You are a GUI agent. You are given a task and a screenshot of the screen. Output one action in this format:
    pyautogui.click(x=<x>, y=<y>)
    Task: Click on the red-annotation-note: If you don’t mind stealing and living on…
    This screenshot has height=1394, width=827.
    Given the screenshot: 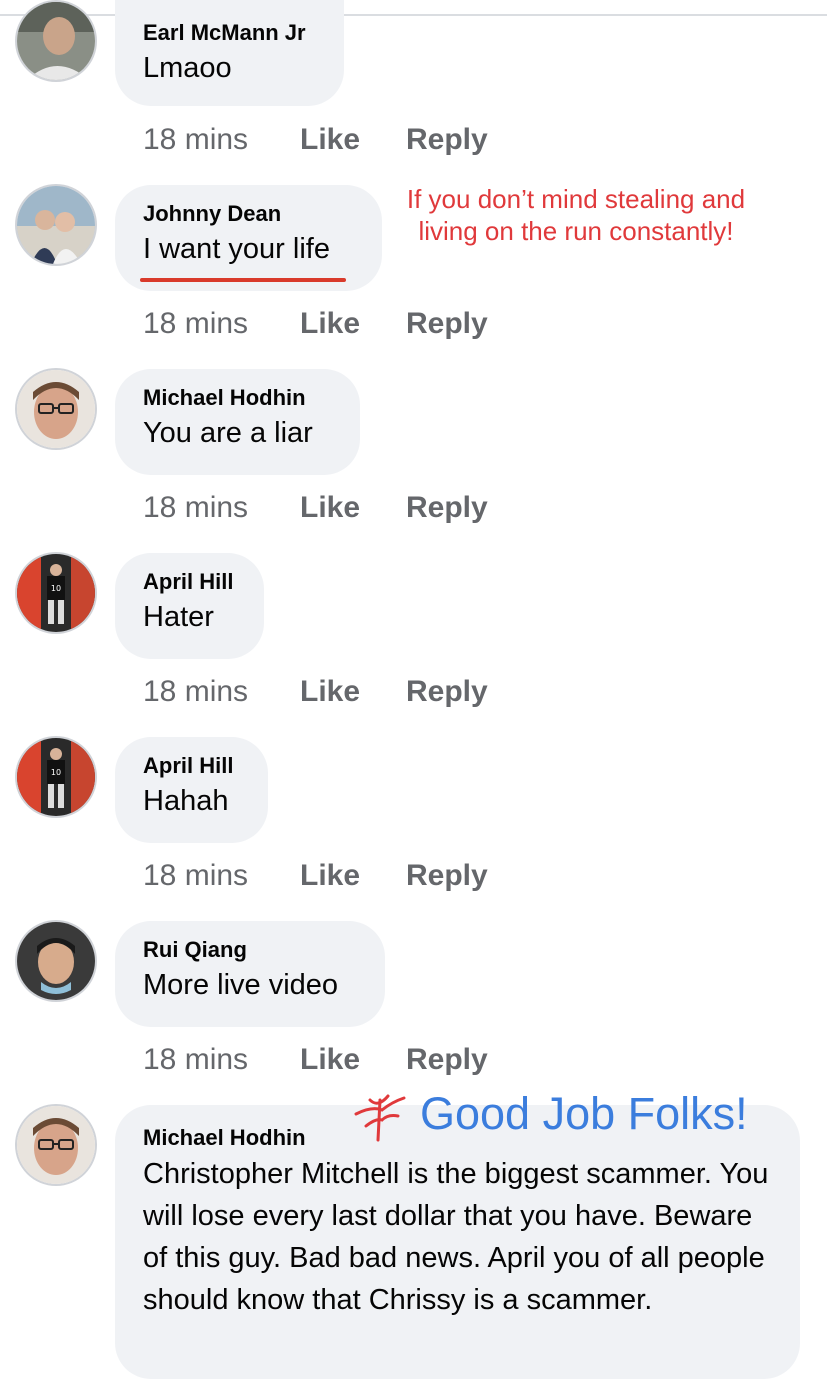 What is the action you would take?
    pyautogui.click(x=576, y=215)
    